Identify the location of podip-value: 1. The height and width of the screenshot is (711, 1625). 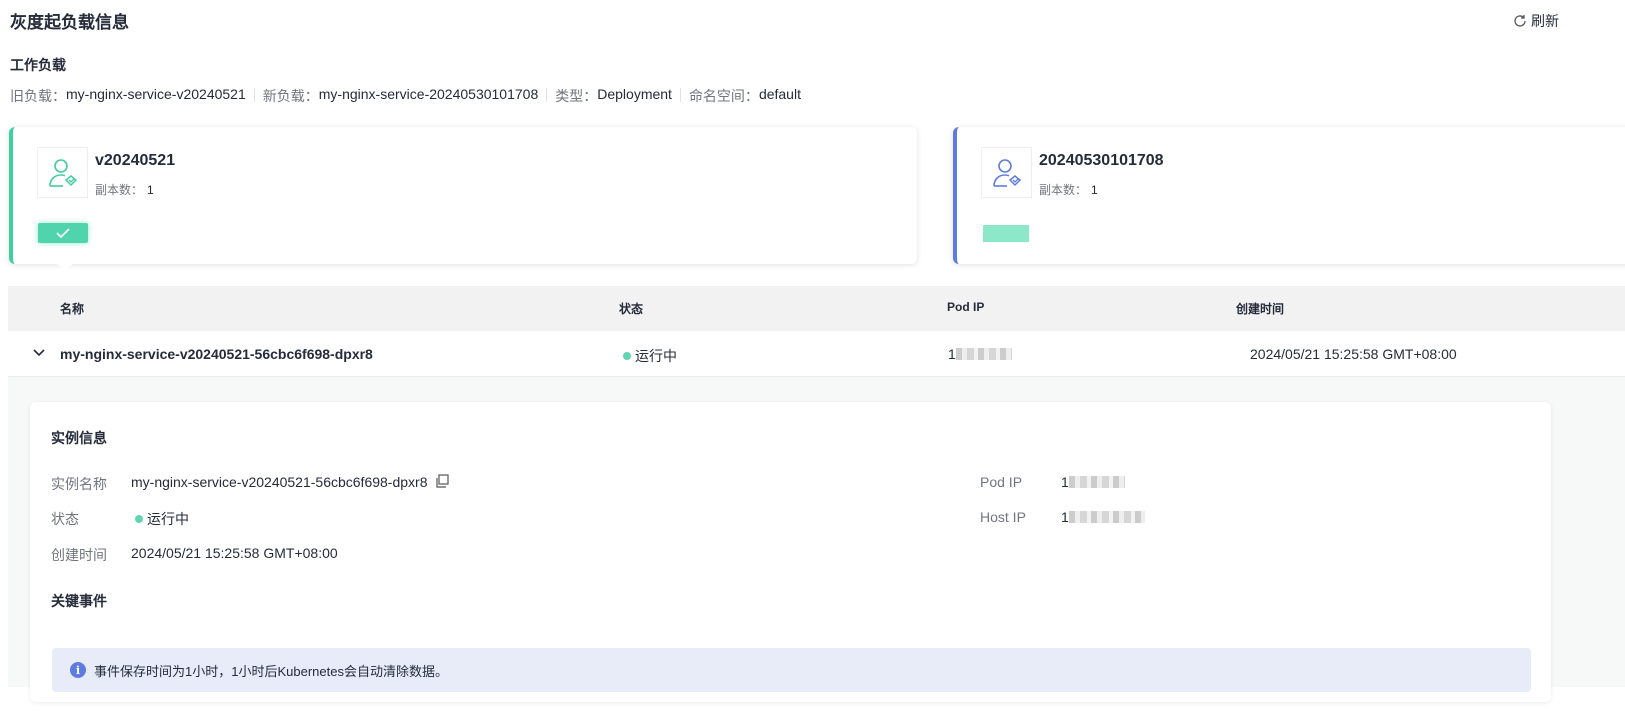
(1093, 482).